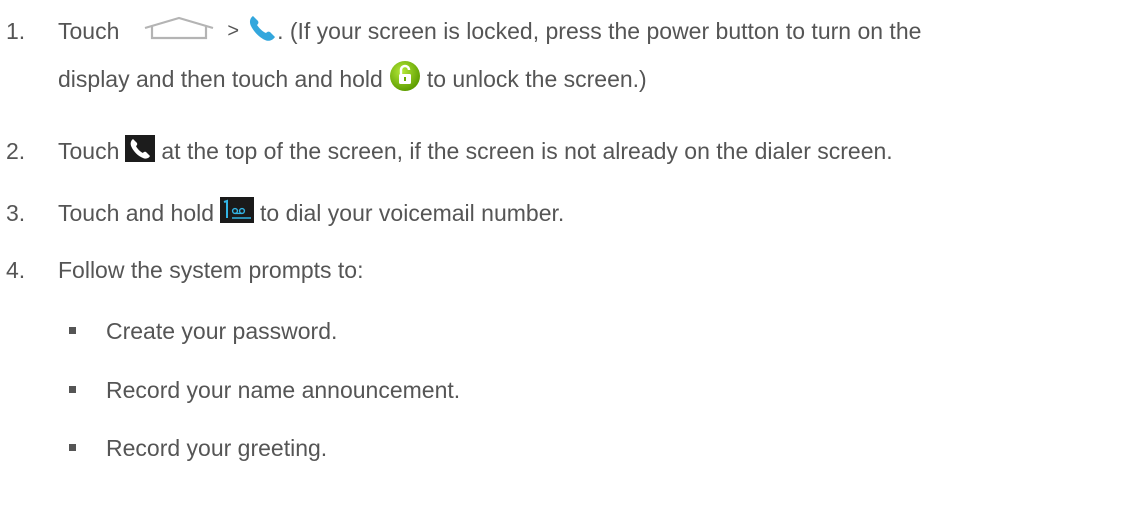  Describe the element at coordinates (217, 447) in the screenshot. I see `sub-item-text: Record your greeting.` at that location.